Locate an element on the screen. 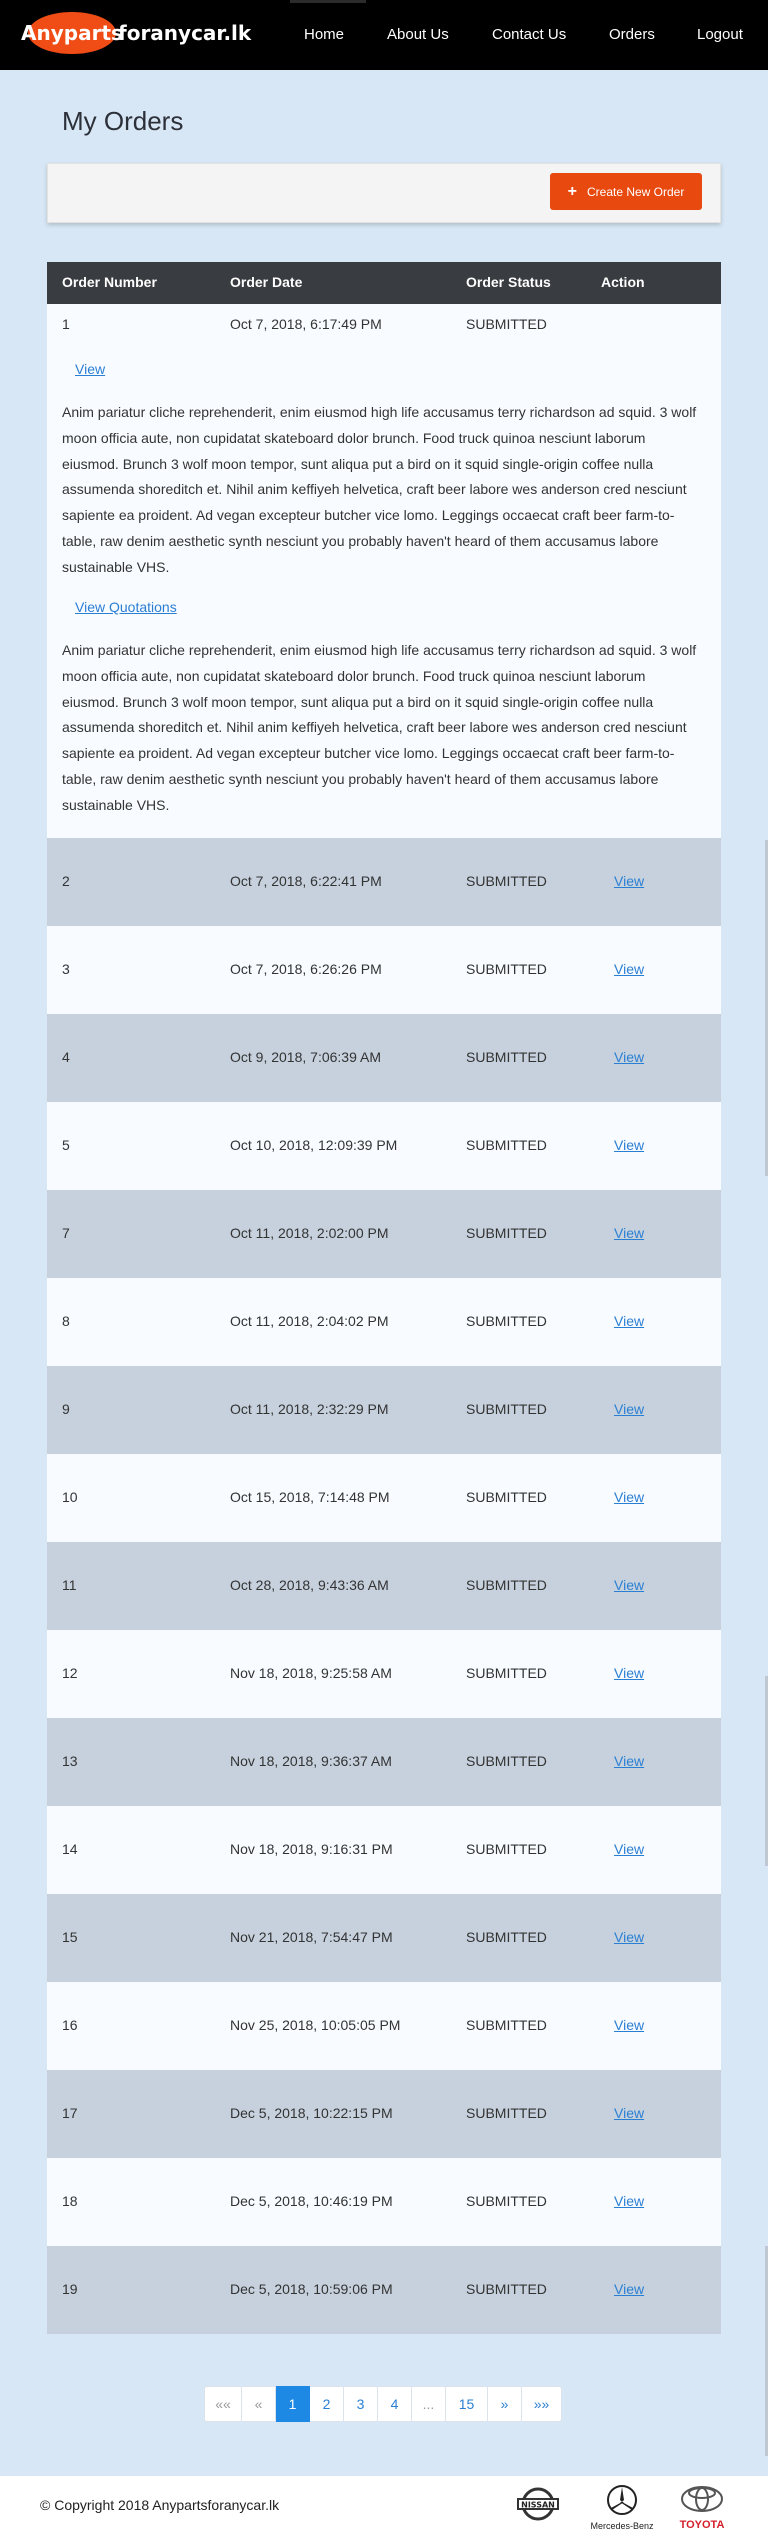 Image resolution: width=768 pixels, height=2535 pixels. nav-active-indicator is located at coordinates (328, 1).